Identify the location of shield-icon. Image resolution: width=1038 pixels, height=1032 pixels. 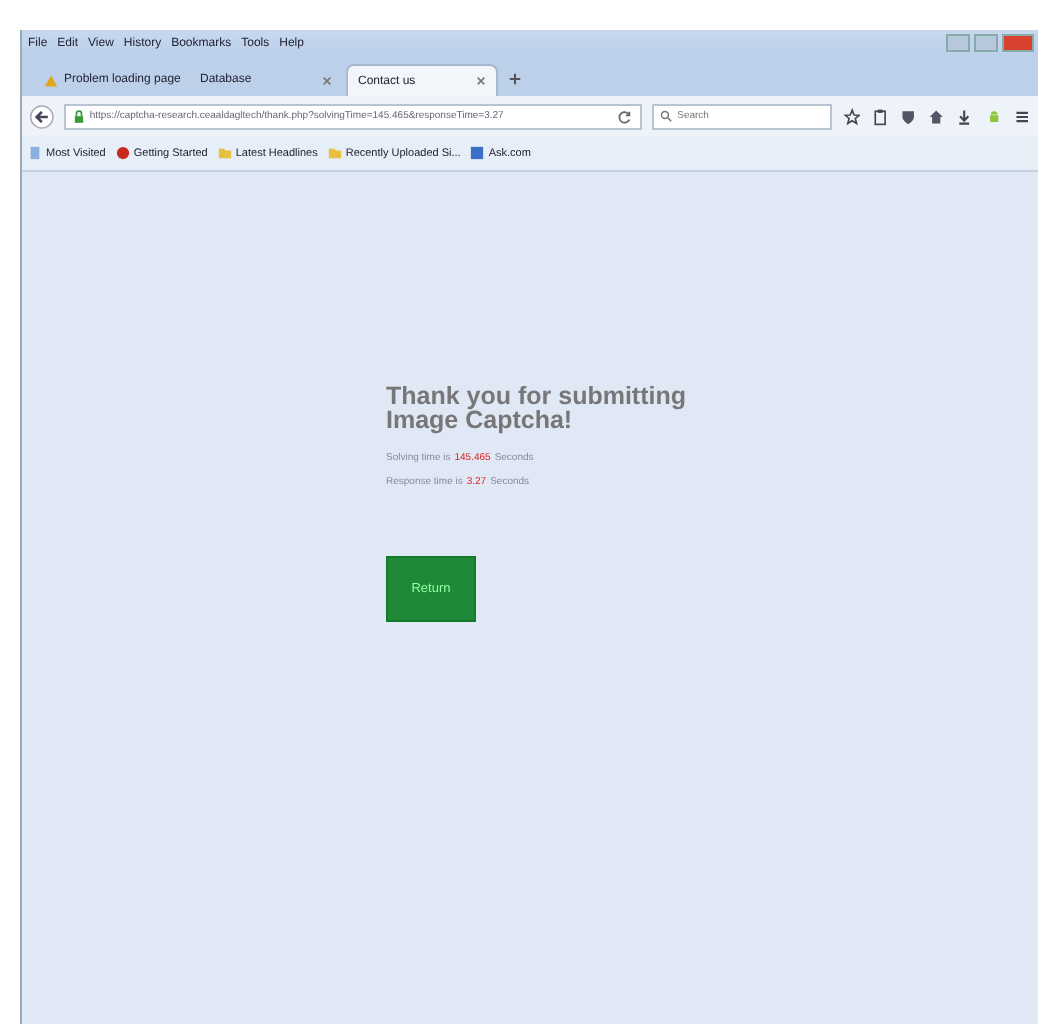
(908, 116).